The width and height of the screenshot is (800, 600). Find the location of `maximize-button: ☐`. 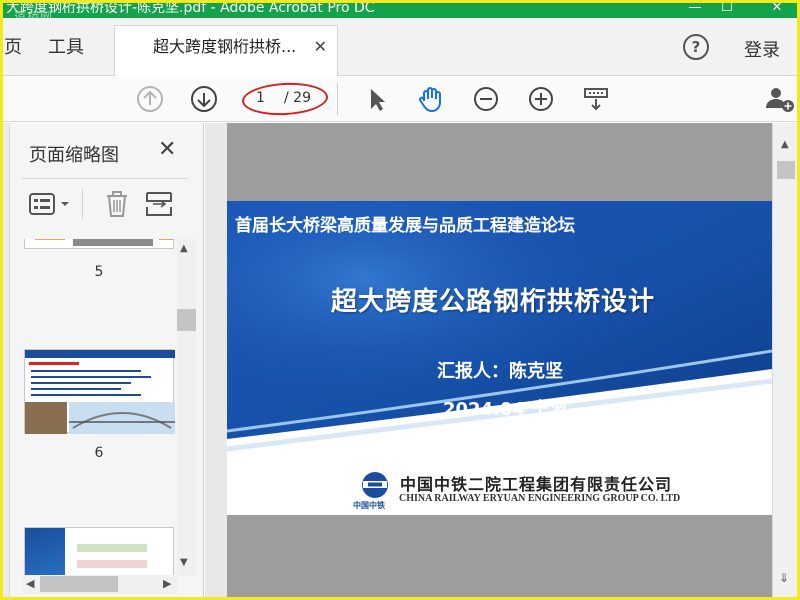

maximize-button: ☐ is located at coordinates (727, 9).